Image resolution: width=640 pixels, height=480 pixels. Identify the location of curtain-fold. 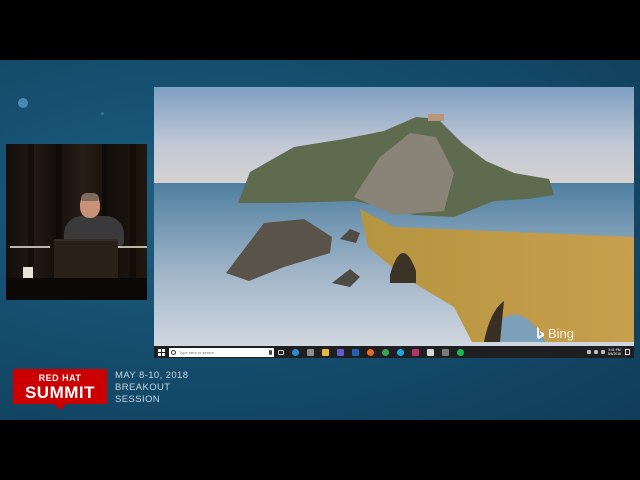
(133, 222).